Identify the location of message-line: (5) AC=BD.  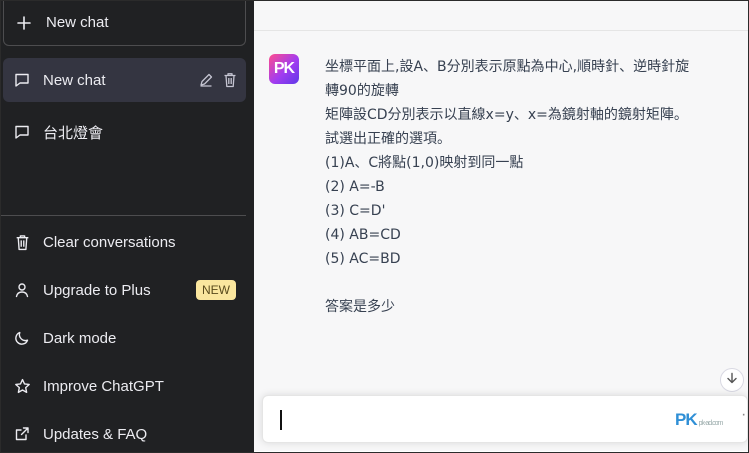
(363, 259).